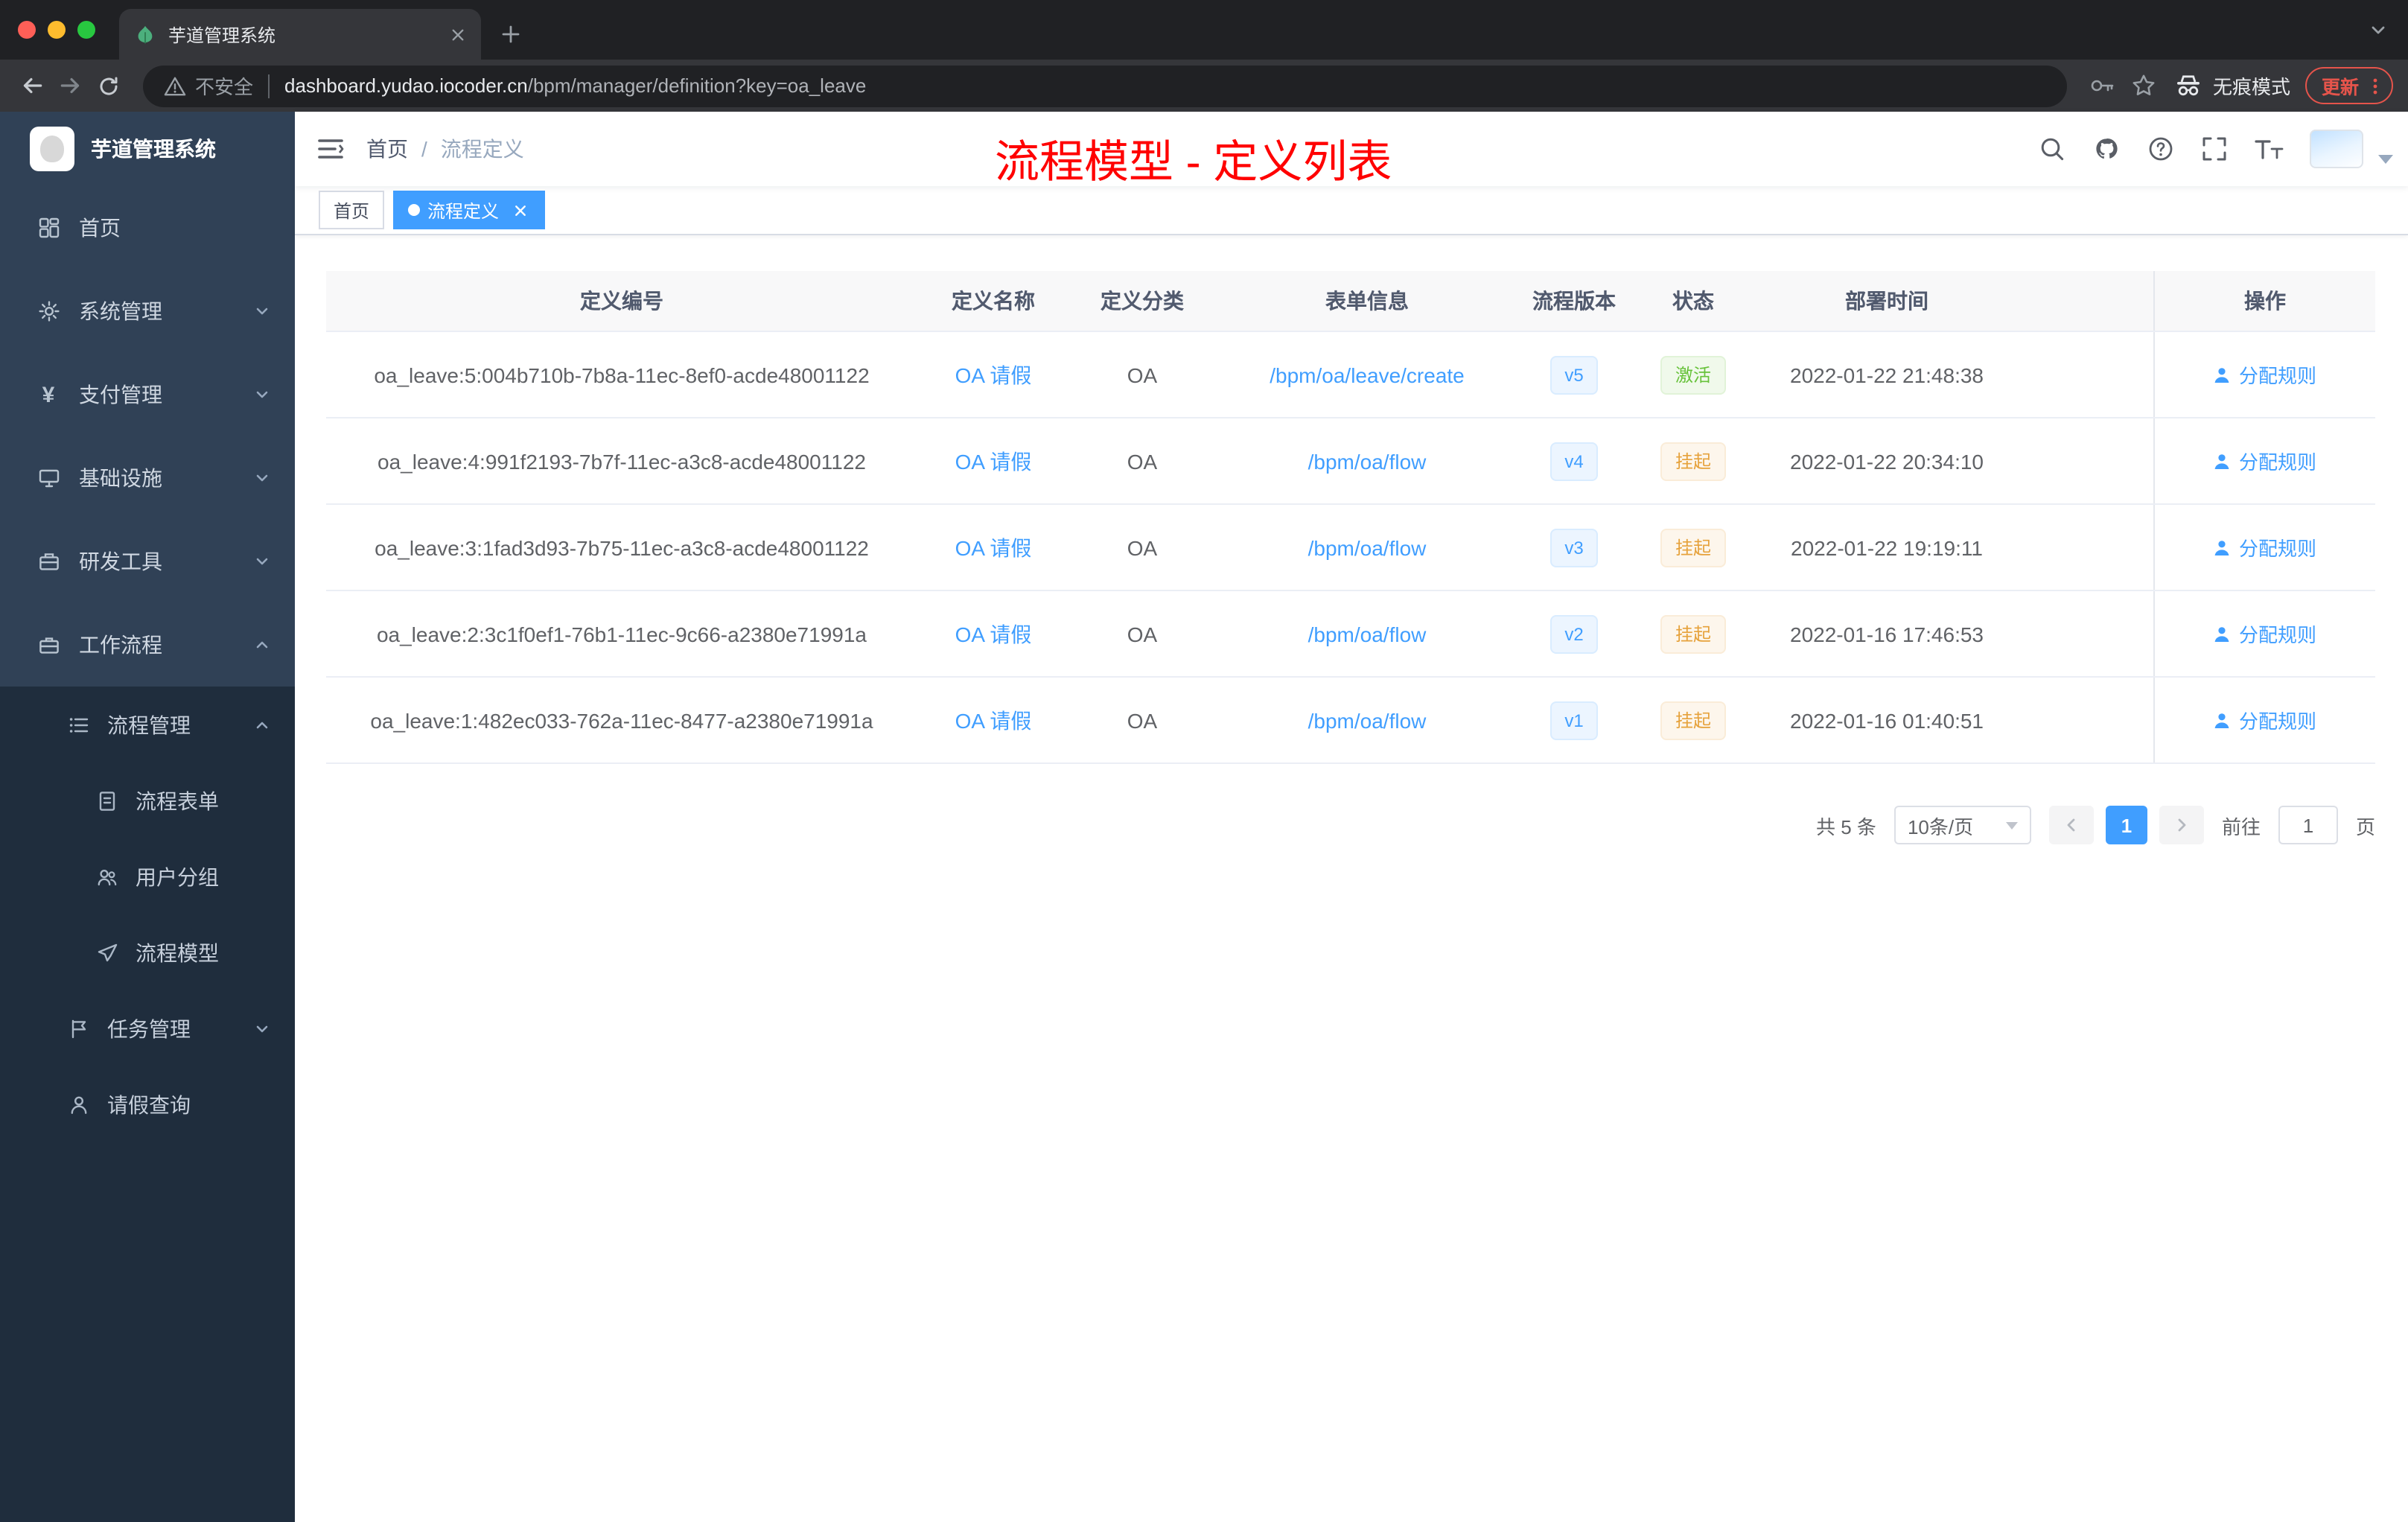 The image size is (2408, 1522). Describe the element at coordinates (78, 1104) in the screenshot. I see `person-icon` at that location.